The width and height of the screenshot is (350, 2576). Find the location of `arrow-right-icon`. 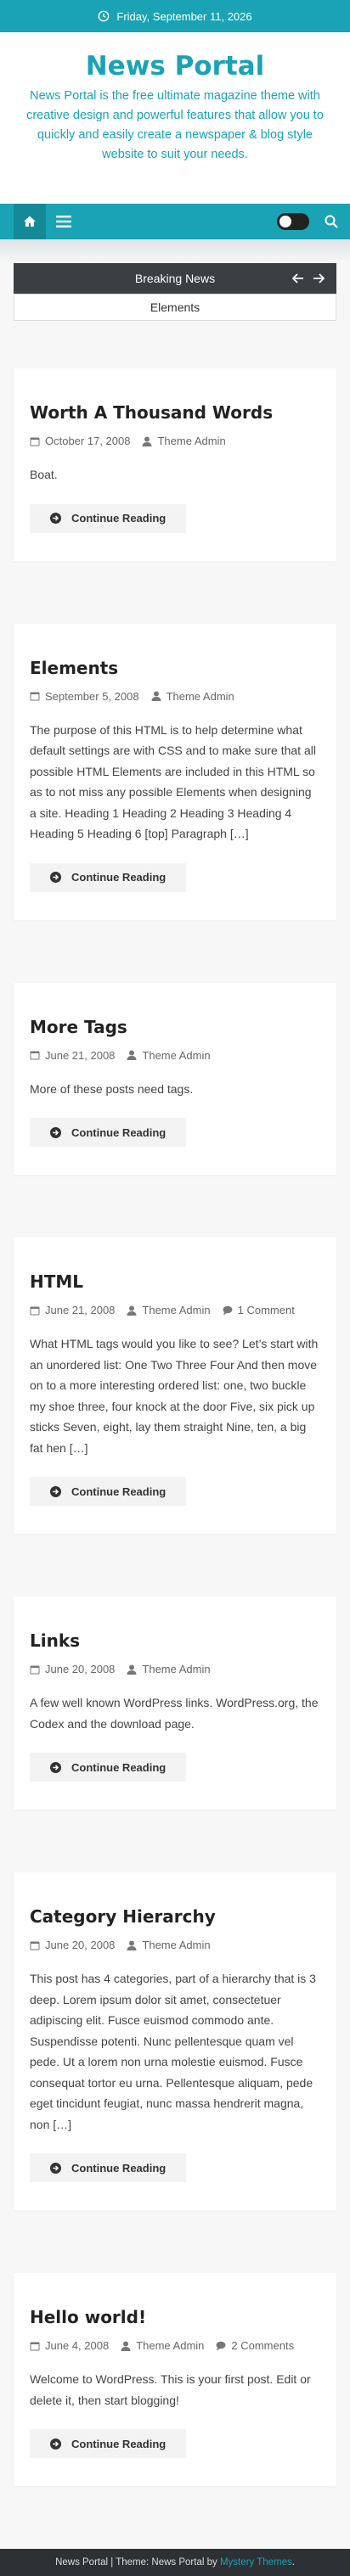

arrow-right-icon is located at coordinates (319, 278).